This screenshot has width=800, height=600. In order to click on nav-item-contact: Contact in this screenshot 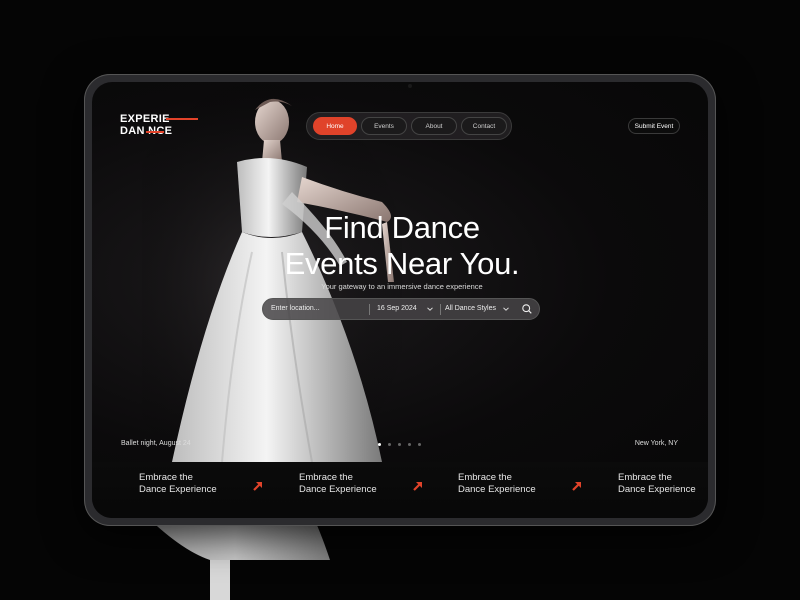, I will do `click(484, 126)`.